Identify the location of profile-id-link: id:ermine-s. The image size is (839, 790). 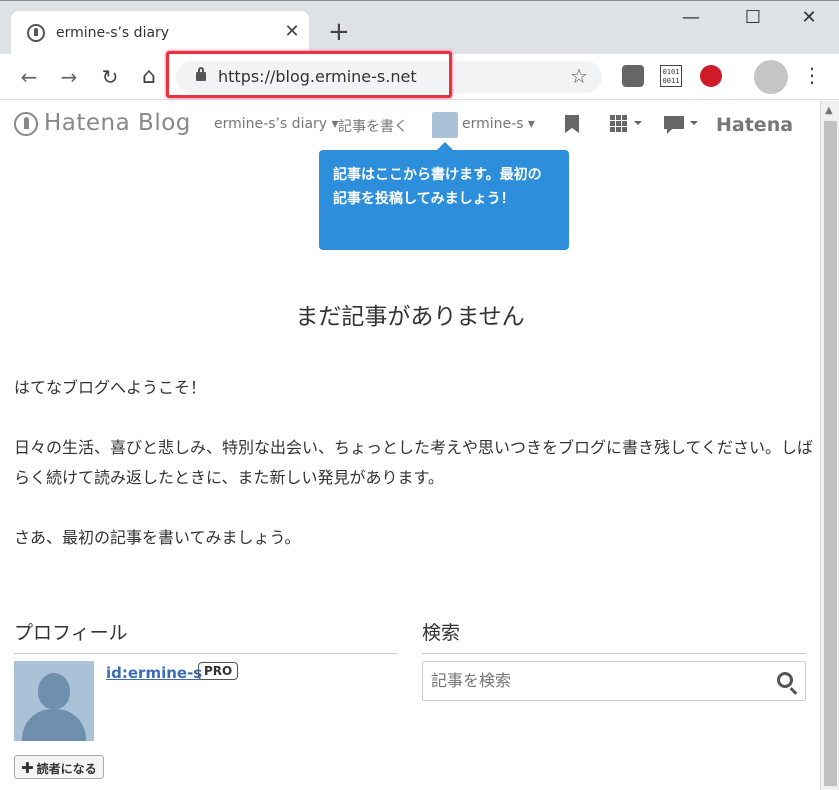
(154, 673).